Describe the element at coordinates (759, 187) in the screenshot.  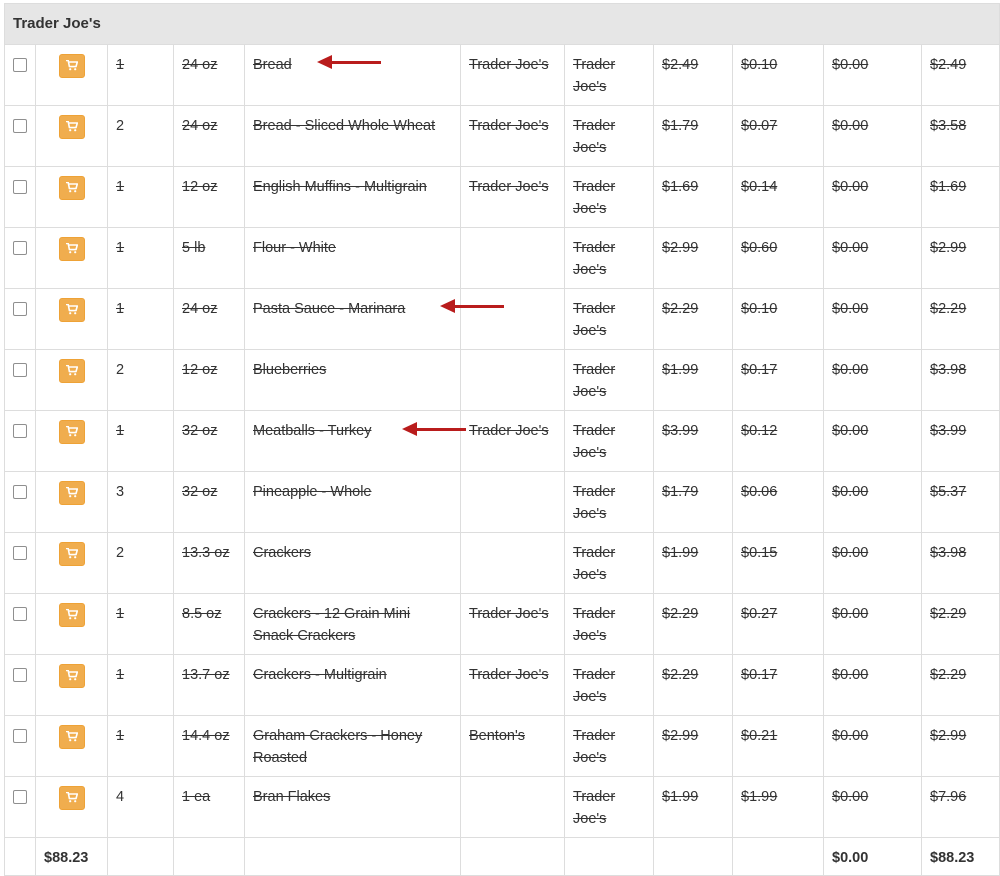
I see `item-unit-price: $0.14` at that location.